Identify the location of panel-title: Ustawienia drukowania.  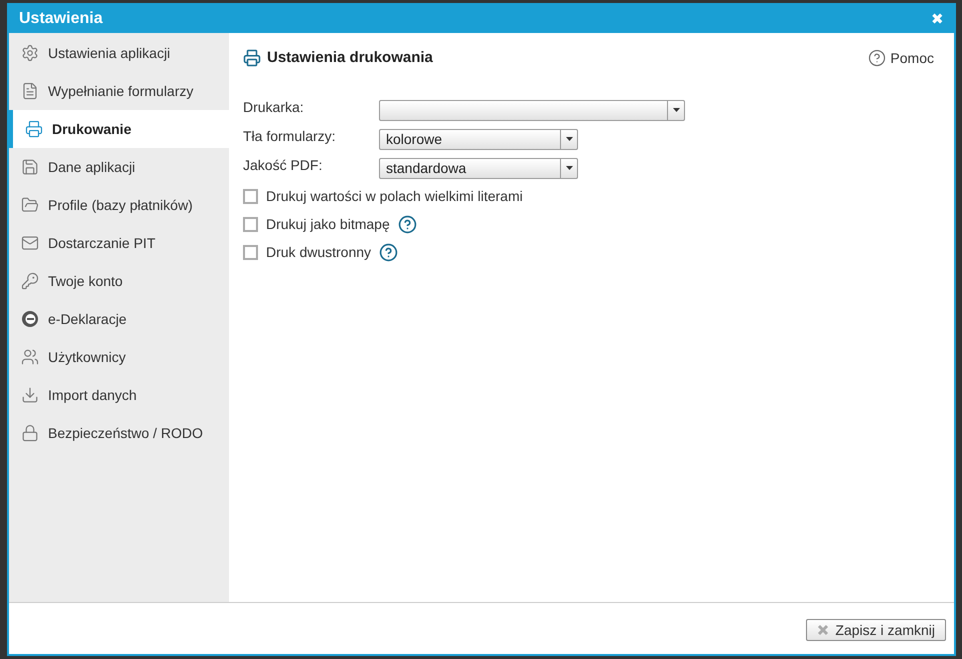
(350, 58).